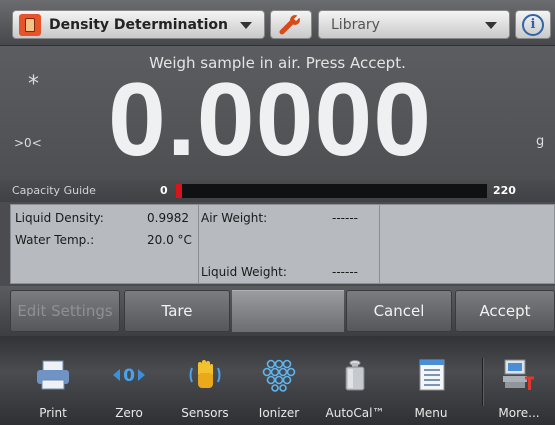 This screenshot has height=425, width=555. Describe the element at coordinates (65, 311) in the screenshot. I see `edit-settings-button: Edit Settings` at that location.